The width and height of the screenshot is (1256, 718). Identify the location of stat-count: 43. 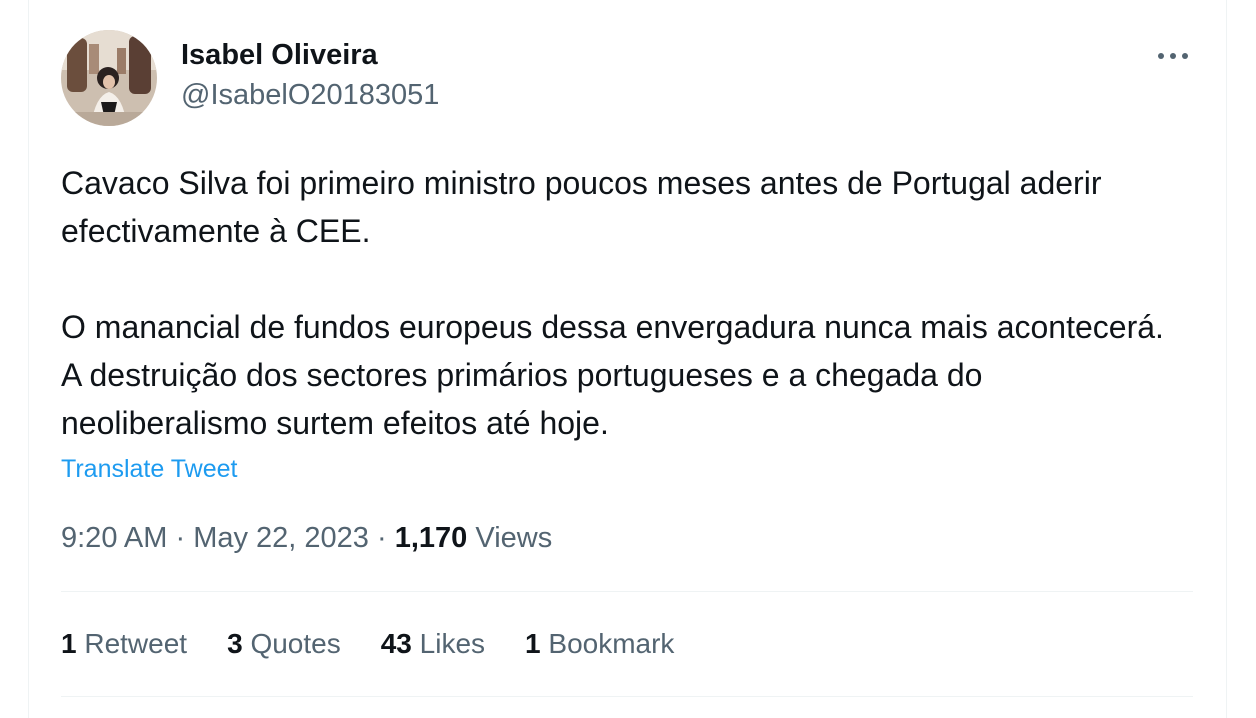
(396, 643).